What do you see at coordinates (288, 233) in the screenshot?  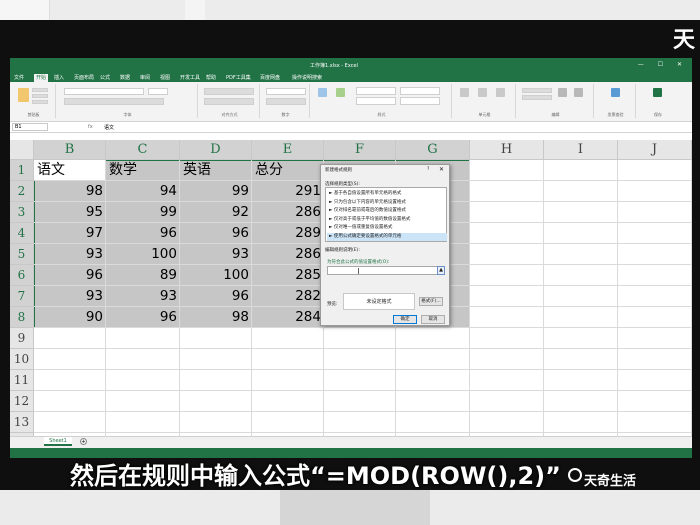 I see `data-cell: 289` at bounding box center [288, 233].